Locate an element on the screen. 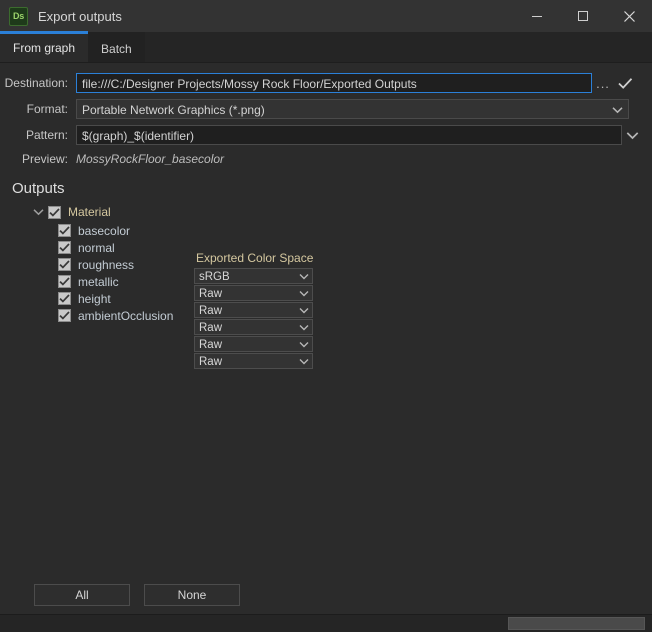 This screenshot has width=652, height=632. substance-designer-icon: Ds is located at coordinates (18, 16).